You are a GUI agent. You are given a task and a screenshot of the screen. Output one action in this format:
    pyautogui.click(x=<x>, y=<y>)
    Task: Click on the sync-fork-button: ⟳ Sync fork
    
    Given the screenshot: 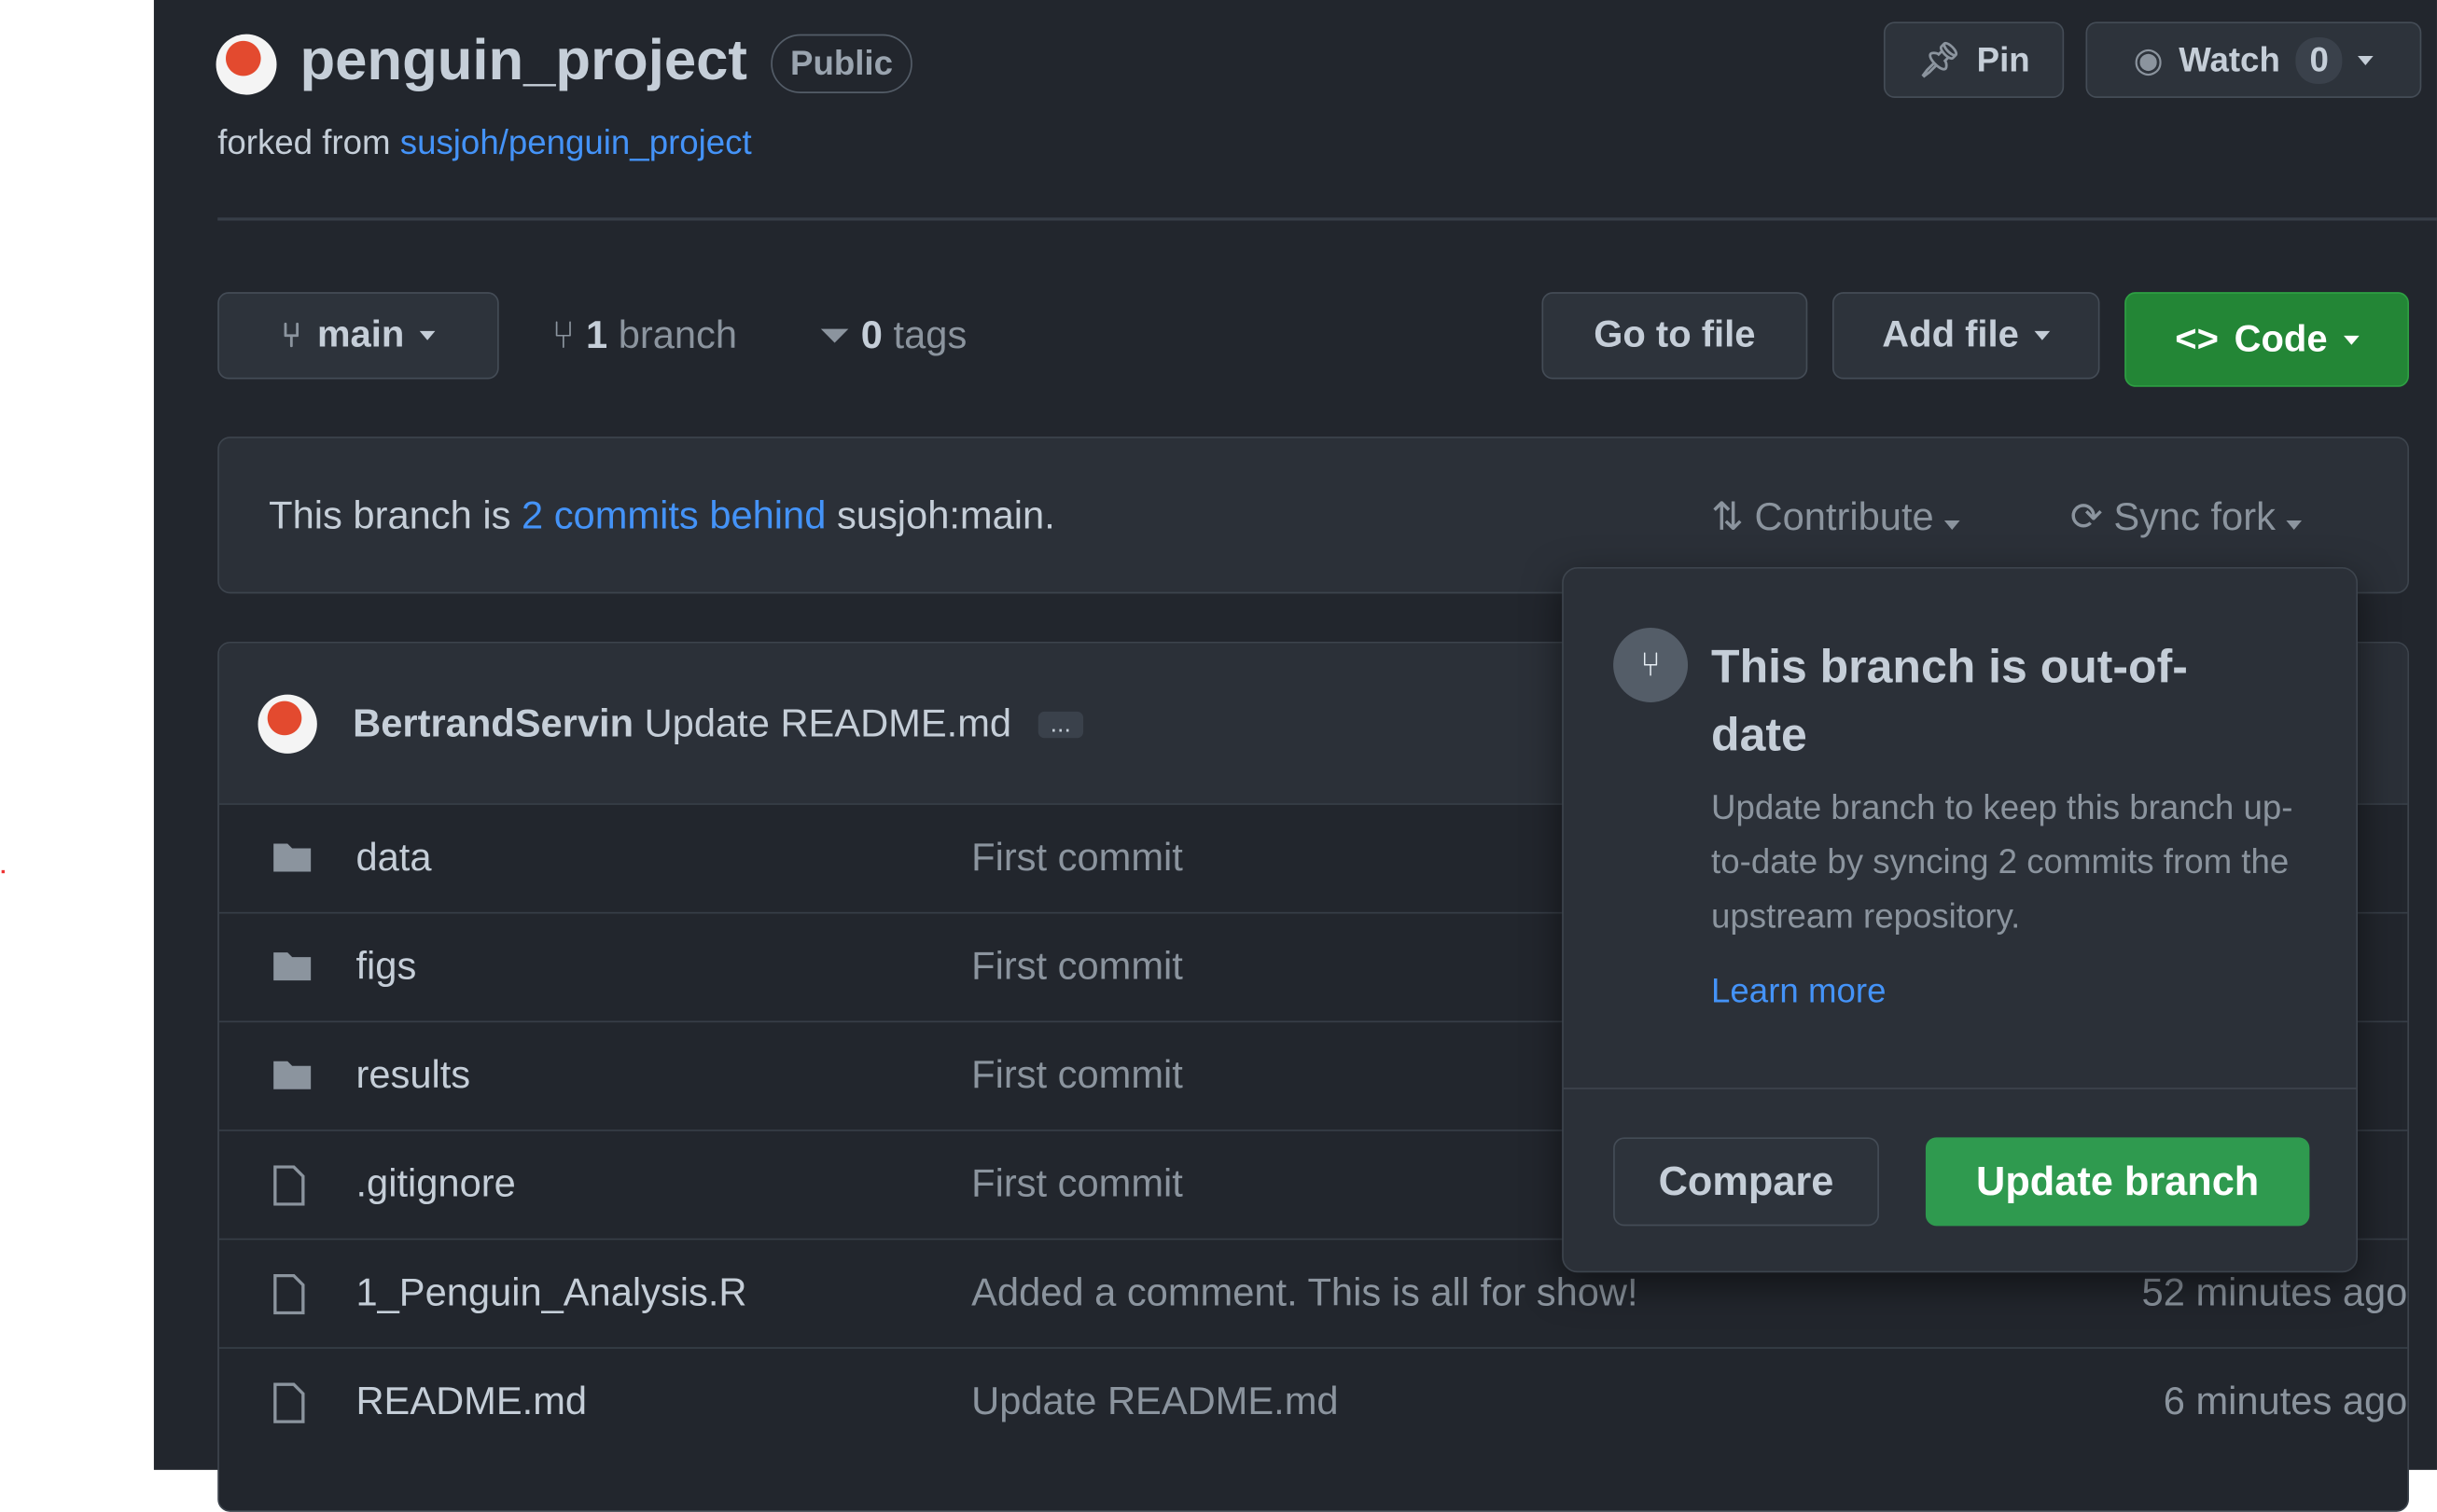 What is the action you would take?
    pyautogui.click(x=2186, y=517)
    